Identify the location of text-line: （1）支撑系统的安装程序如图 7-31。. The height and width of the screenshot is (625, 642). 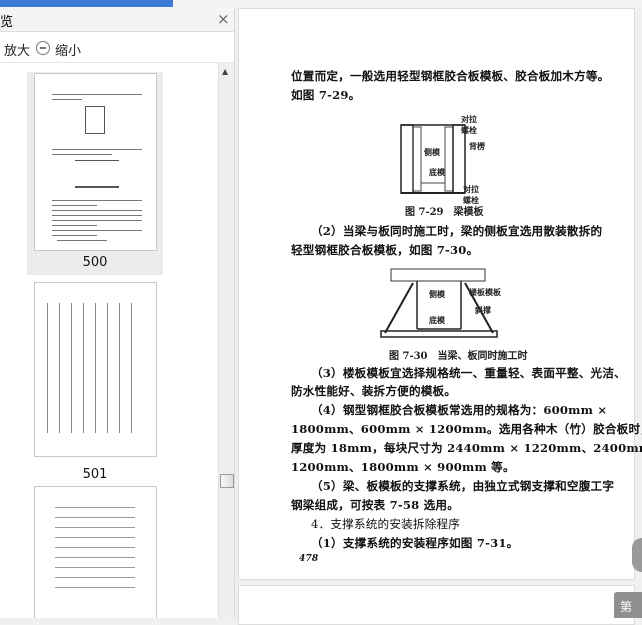
(415, 543).